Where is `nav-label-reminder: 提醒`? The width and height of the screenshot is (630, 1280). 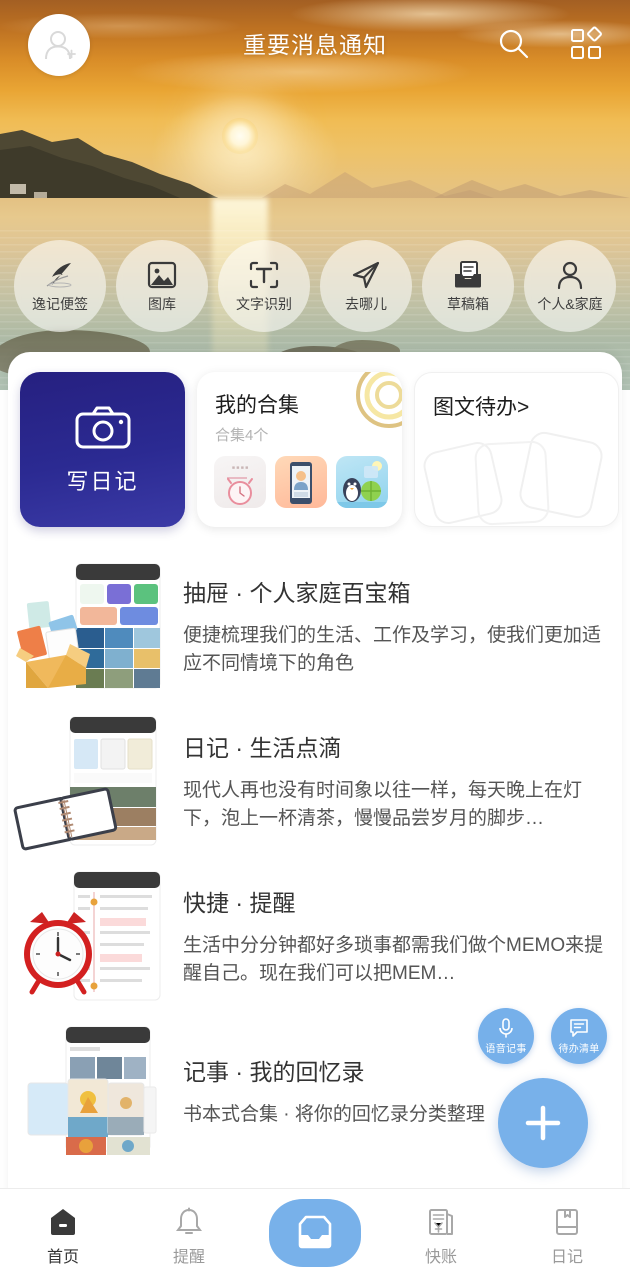 nav-label-reminder: 提醒 is located at coordinates (188, 1257).